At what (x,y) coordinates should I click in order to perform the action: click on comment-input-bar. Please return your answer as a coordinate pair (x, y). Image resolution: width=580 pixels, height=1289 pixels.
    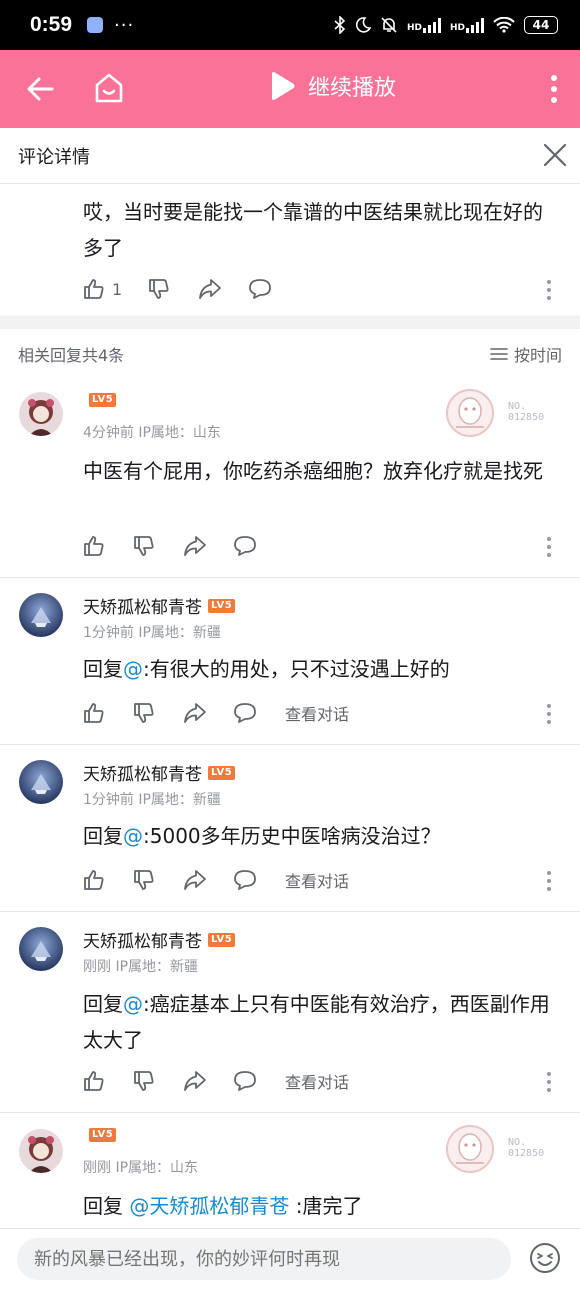
    Looking at the image, I should click on (290, 1258).